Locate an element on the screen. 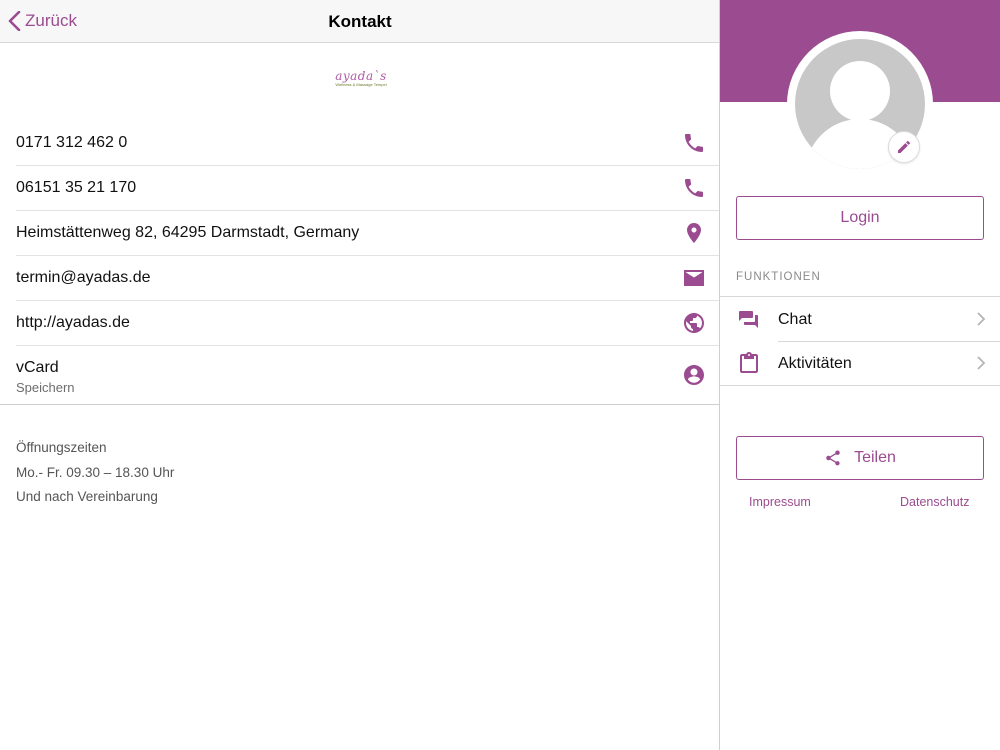 This screenshot has width=1000, height=750. clipboard-icon is located at coordinates (749, 363).